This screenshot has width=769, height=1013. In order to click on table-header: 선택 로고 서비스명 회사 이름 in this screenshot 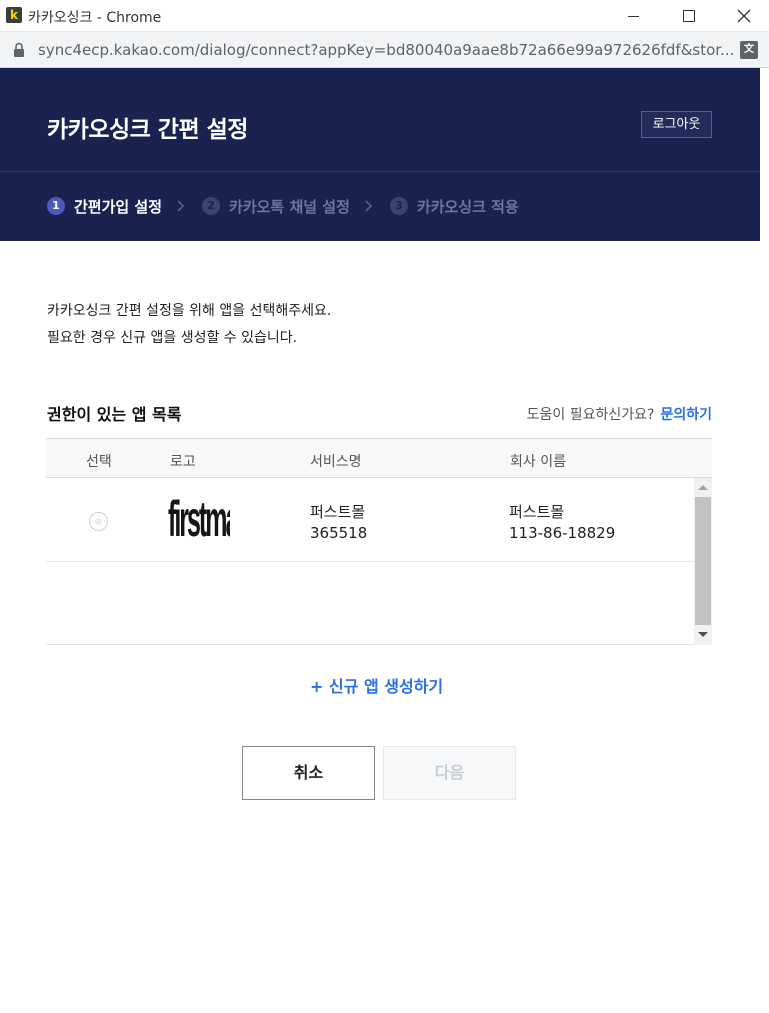, I will do `click(379, 458)`.